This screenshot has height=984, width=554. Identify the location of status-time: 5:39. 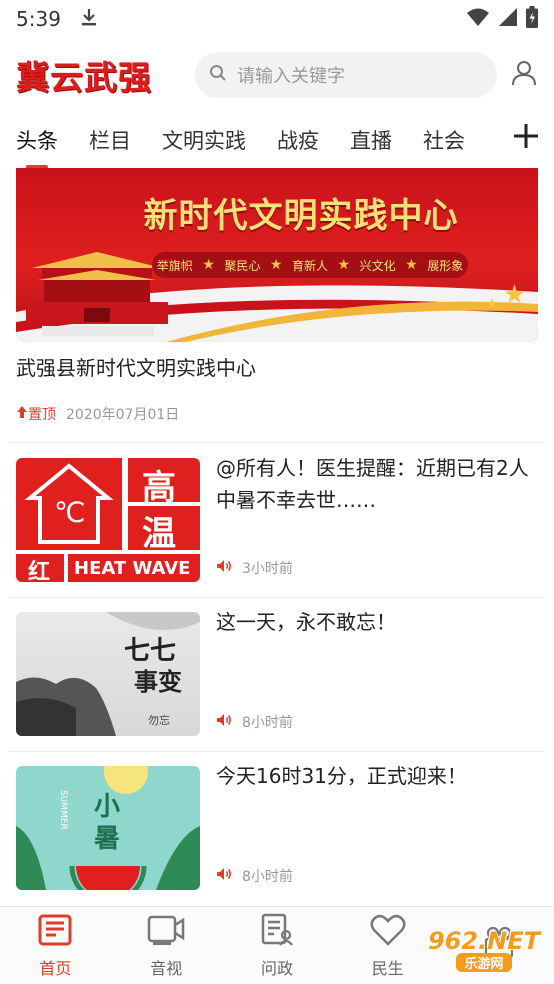
(38, 19).